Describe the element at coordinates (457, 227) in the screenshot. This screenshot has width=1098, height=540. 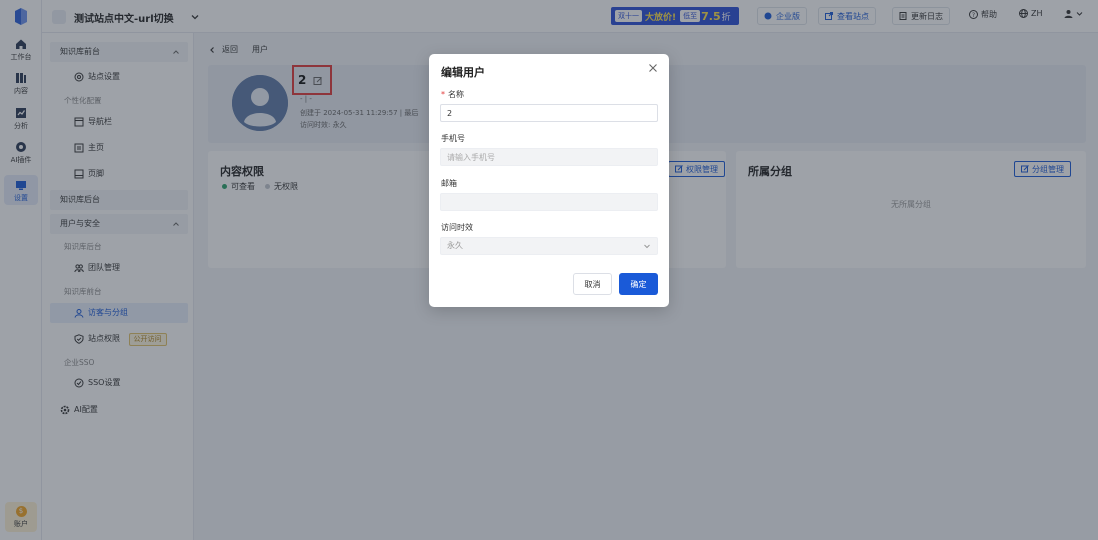
I see `access-label: 访问时效` at that location.